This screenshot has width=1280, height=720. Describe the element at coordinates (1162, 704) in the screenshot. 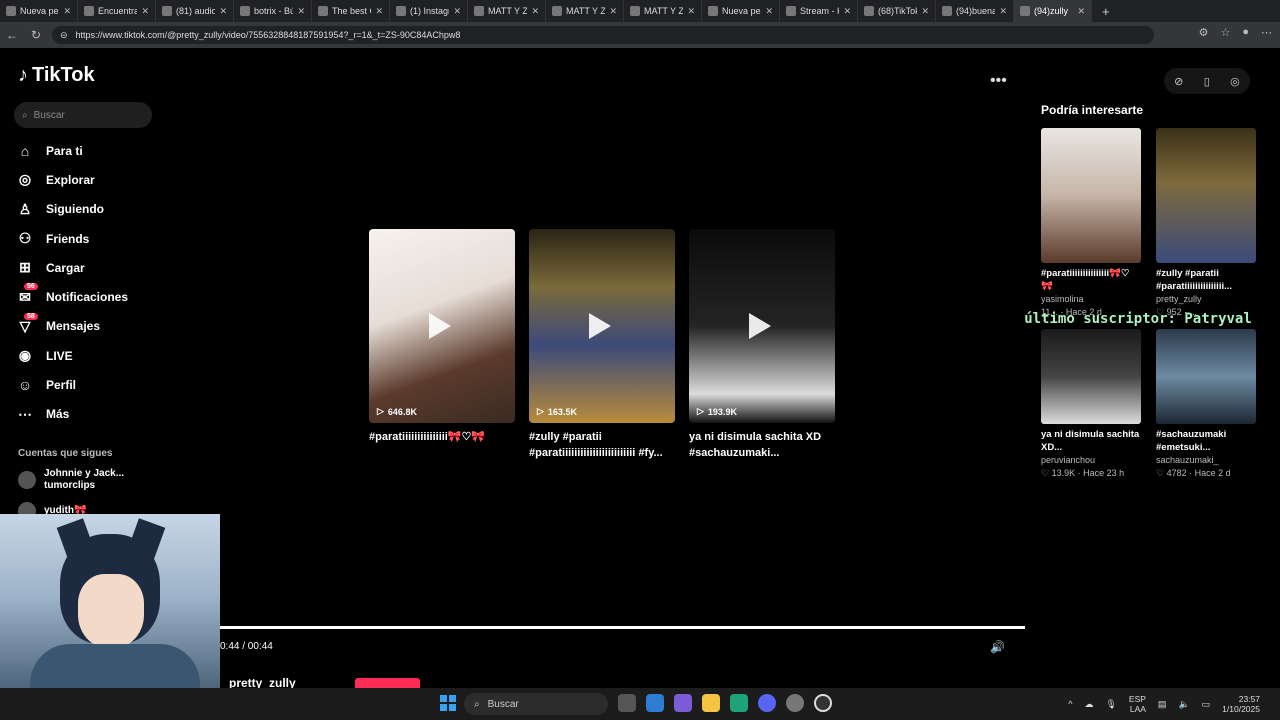

I see `network-icon: ▤` at that location.